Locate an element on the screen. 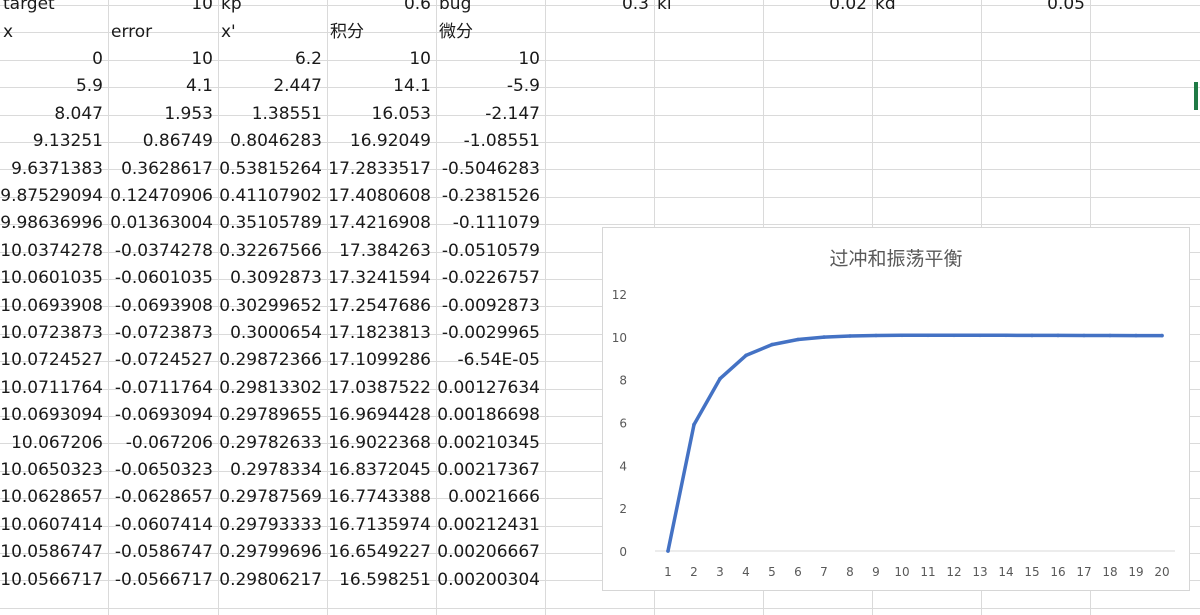  data-cell: -0.0510579 is located at coordinates (490, 251).